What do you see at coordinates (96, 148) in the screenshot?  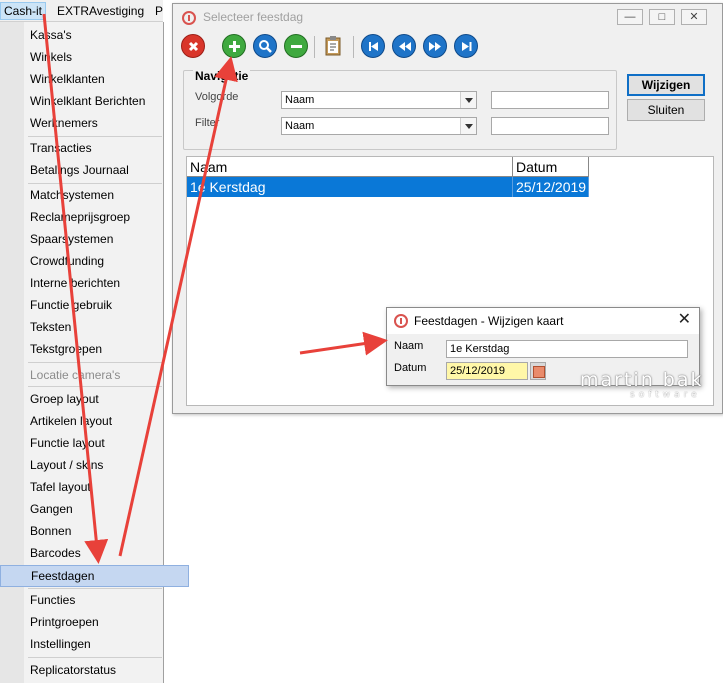 I see `menu-item-transacties: Transacties` at bounding box center [96, 148].